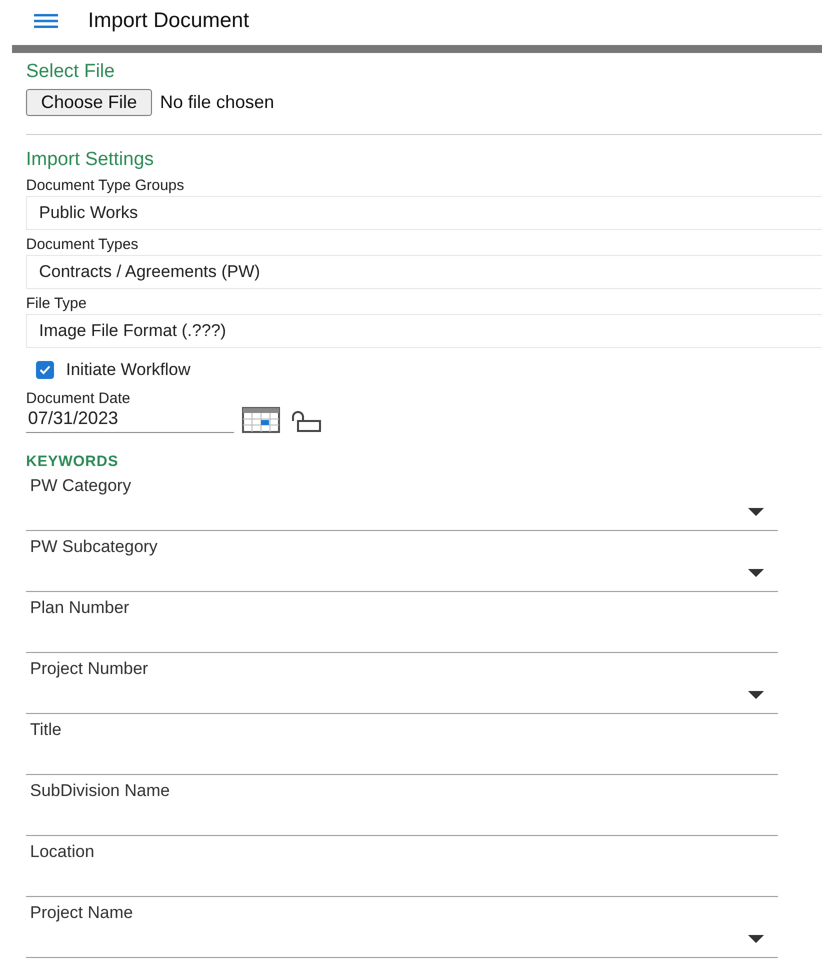 The image size is (822, 969). Describe the element at coordinates (402, 622) in the screenshot. I see `text-field: Plan Number` at that location.